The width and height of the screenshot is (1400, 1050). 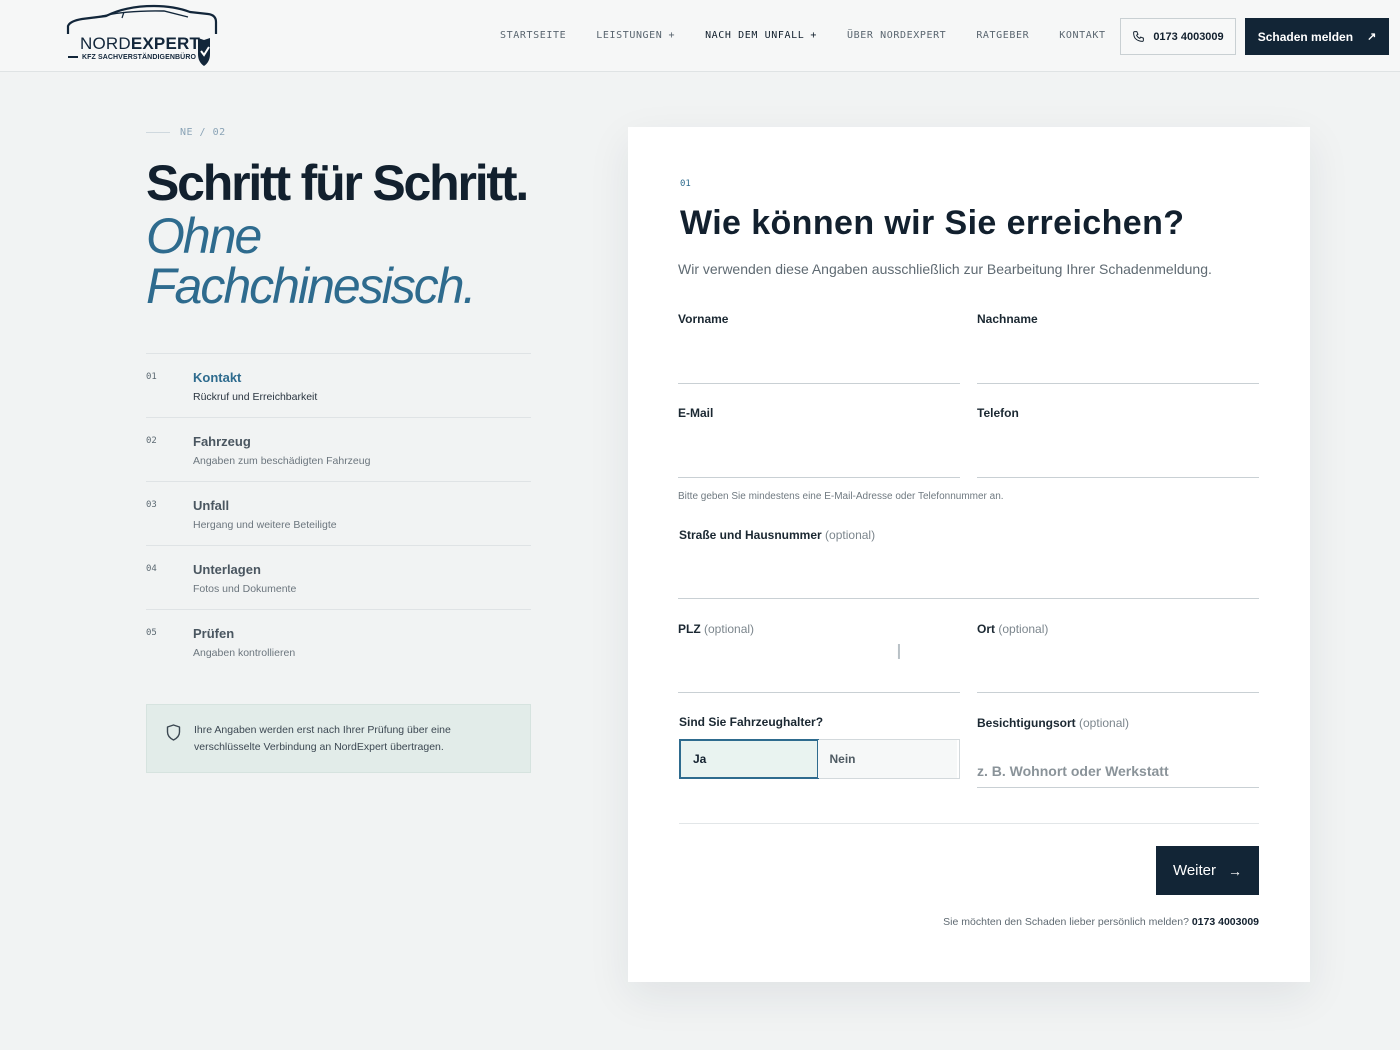 What do you see at coordinates (932, 223) in the screenshot?
I see `form-title: Wie können wir Sie erreichen?` at bounding box center [932, 223].